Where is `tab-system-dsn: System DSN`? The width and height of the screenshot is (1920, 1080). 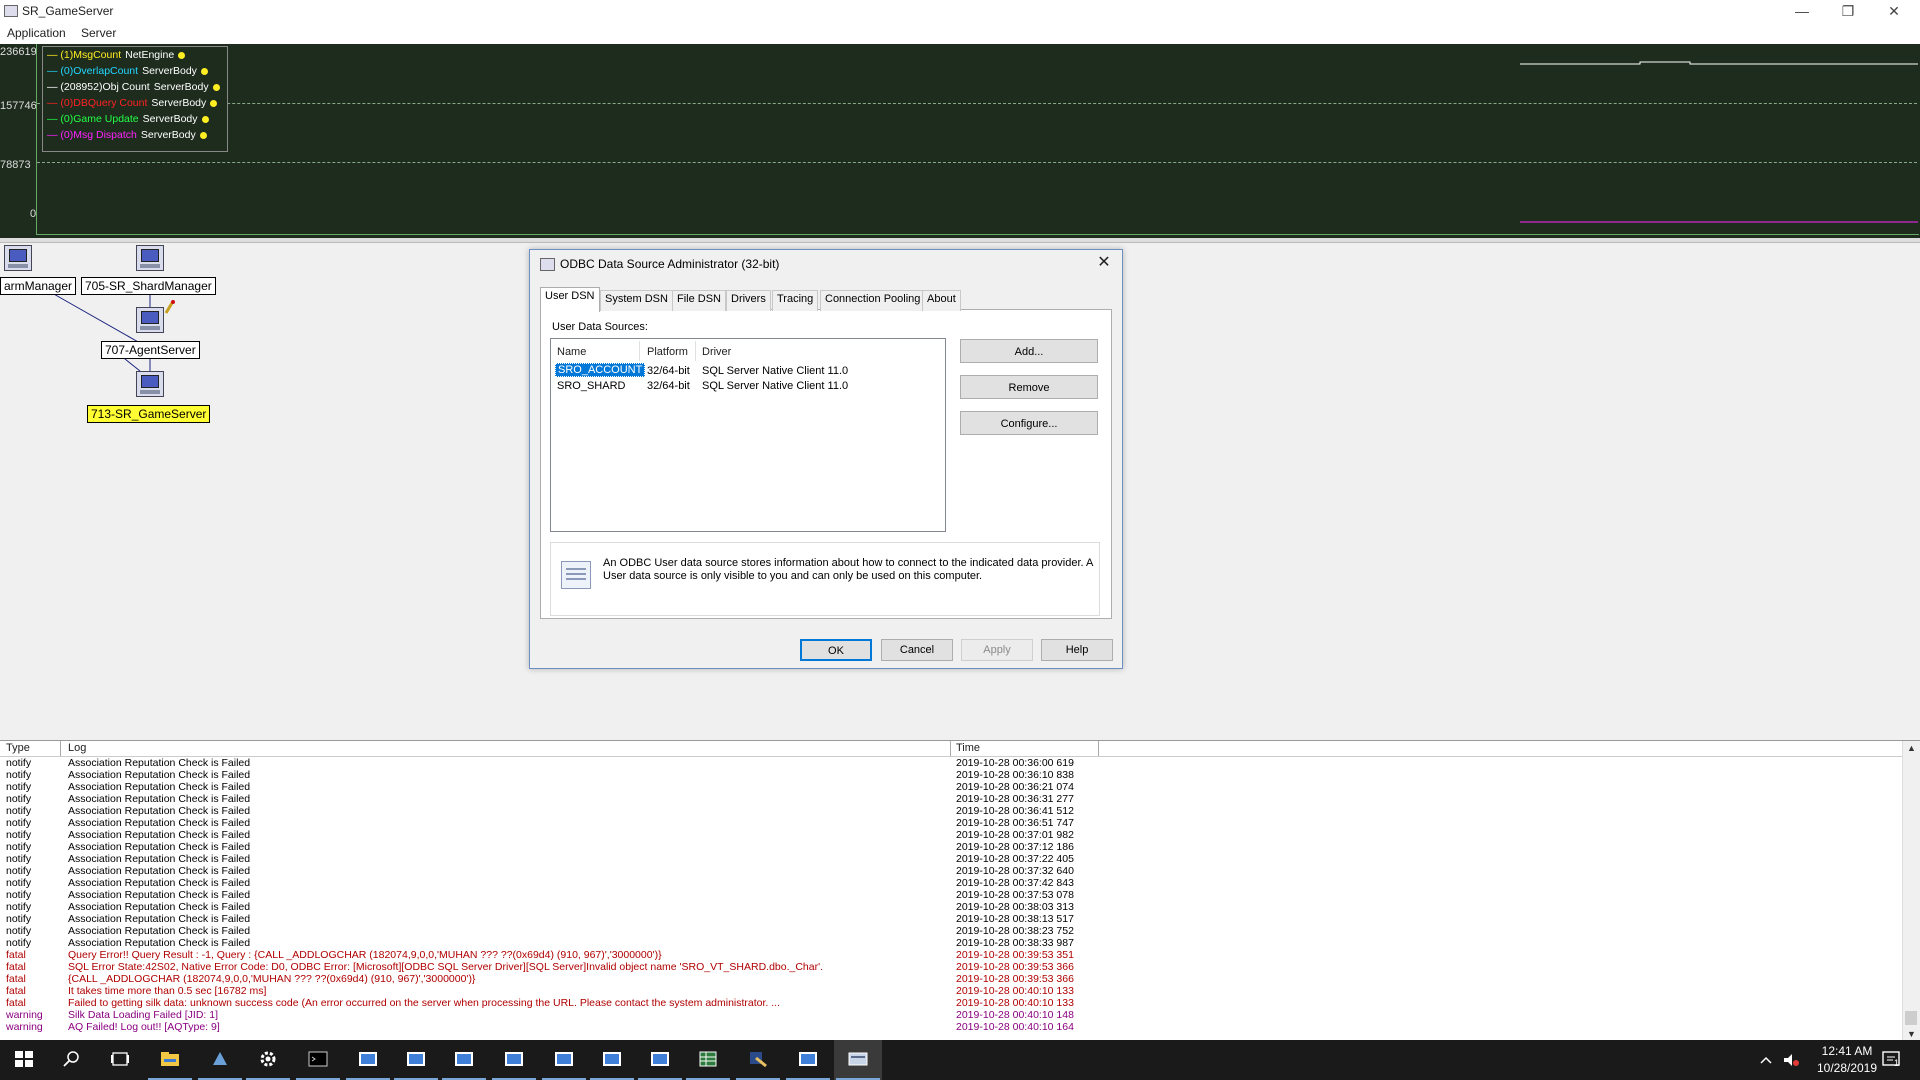
tab-system-dsn: System DSN is located at coordinates (636, 300).